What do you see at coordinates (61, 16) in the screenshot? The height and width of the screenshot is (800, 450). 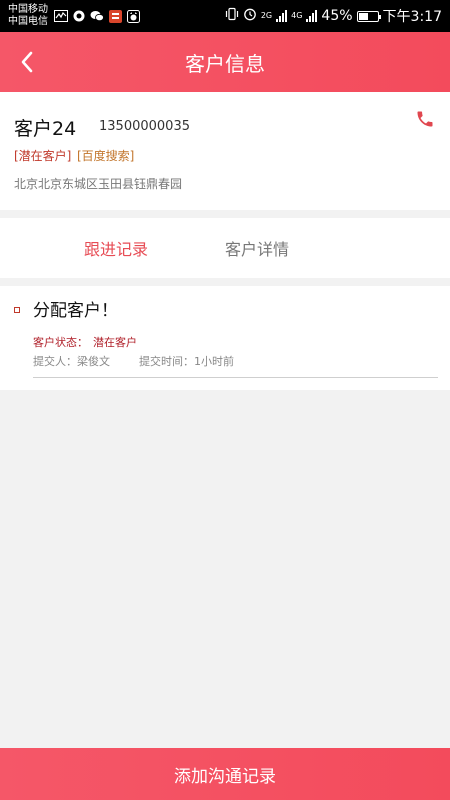 I see `activity-icon` at bounding box center [61, 16].